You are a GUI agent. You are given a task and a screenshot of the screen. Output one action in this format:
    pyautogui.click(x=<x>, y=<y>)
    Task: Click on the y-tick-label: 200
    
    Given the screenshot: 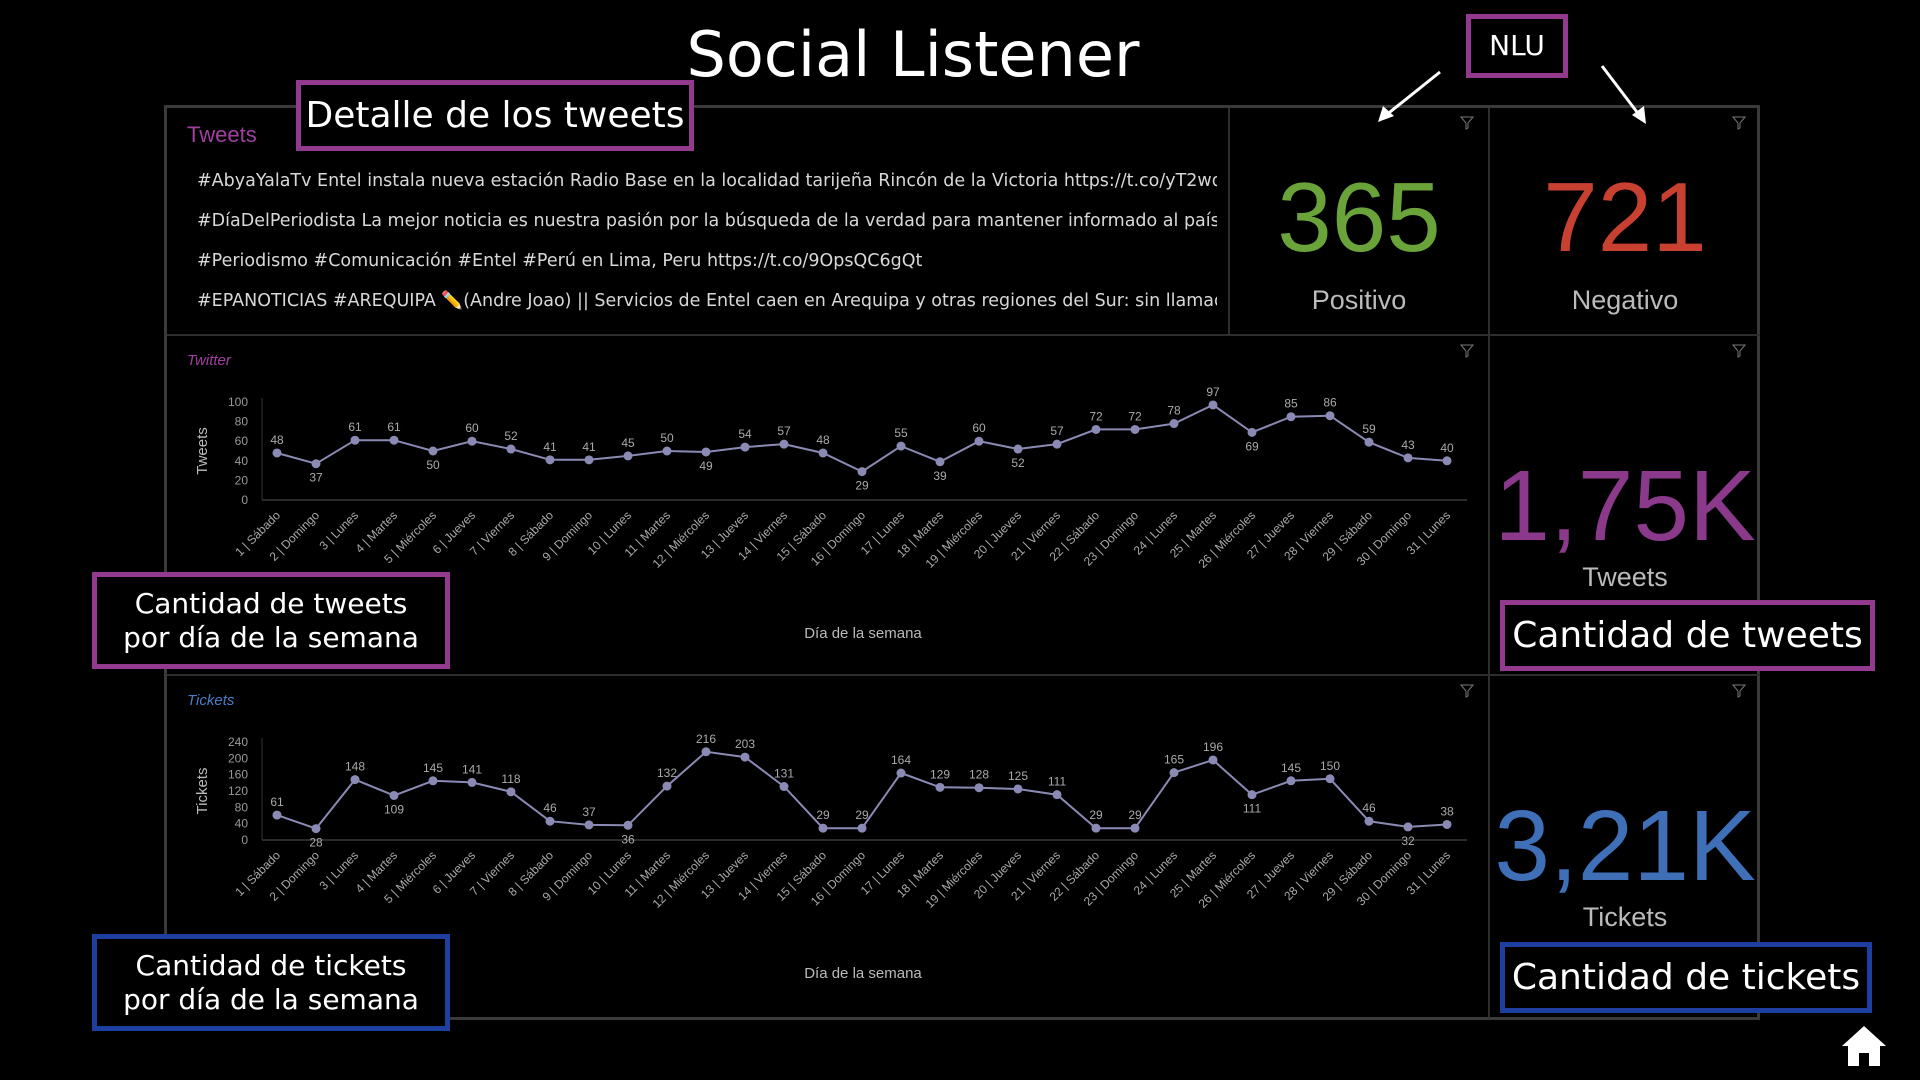 What is the action you would take?
    pyautogui.click(x=238, y=758)
    